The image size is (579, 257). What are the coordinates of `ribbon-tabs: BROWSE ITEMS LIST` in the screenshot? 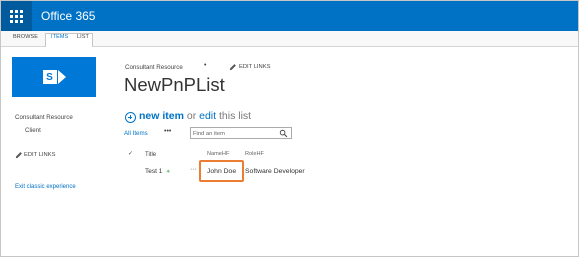 It's located at (289, 39).